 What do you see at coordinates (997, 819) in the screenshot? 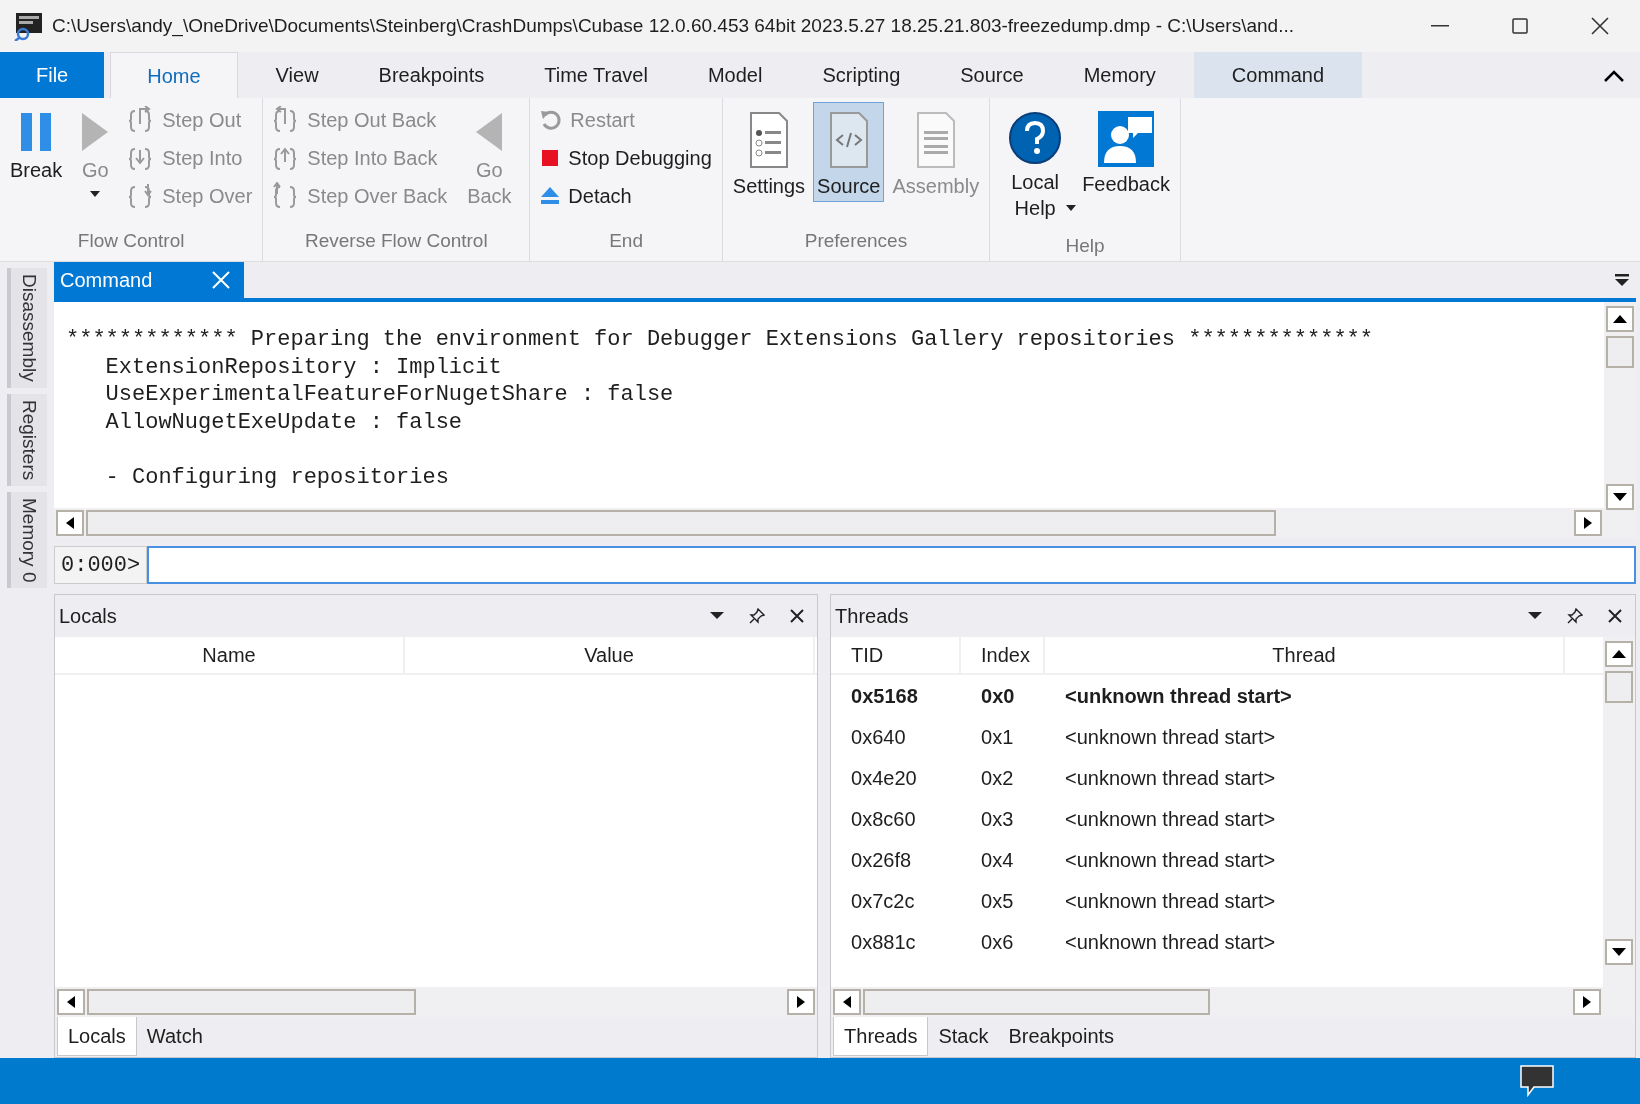
I see `table-cell-text: 0x3` at bounding box center [997, 819].